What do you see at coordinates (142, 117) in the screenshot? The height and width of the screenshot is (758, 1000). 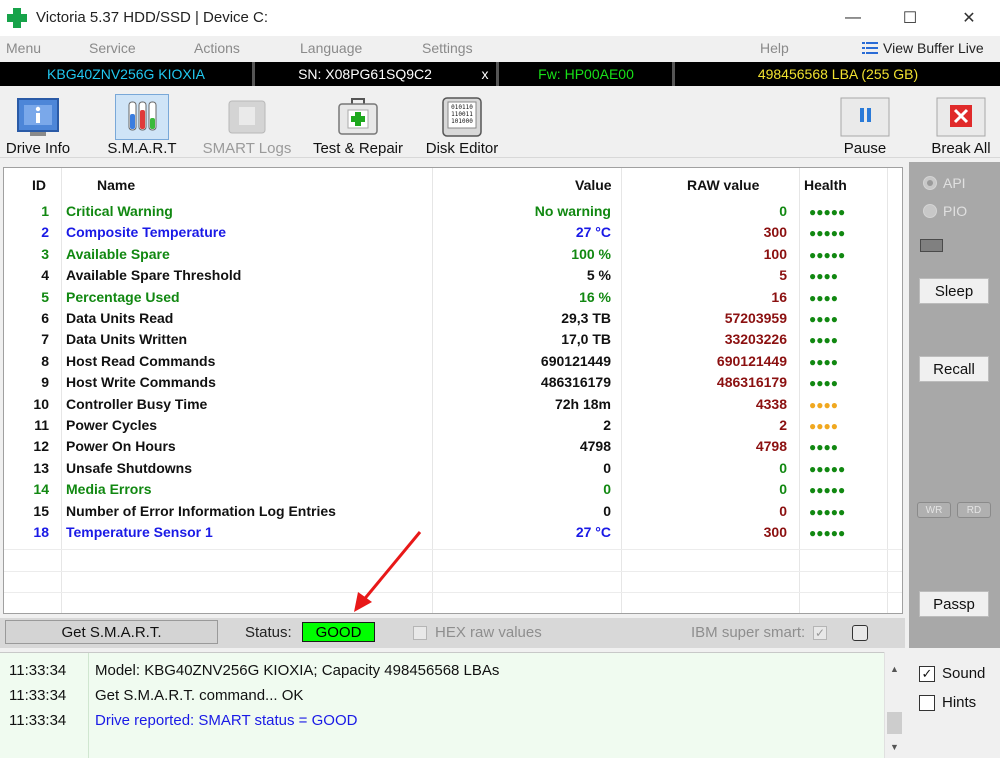 I see `test-tubes-icon` at bounding box center [142, 117].